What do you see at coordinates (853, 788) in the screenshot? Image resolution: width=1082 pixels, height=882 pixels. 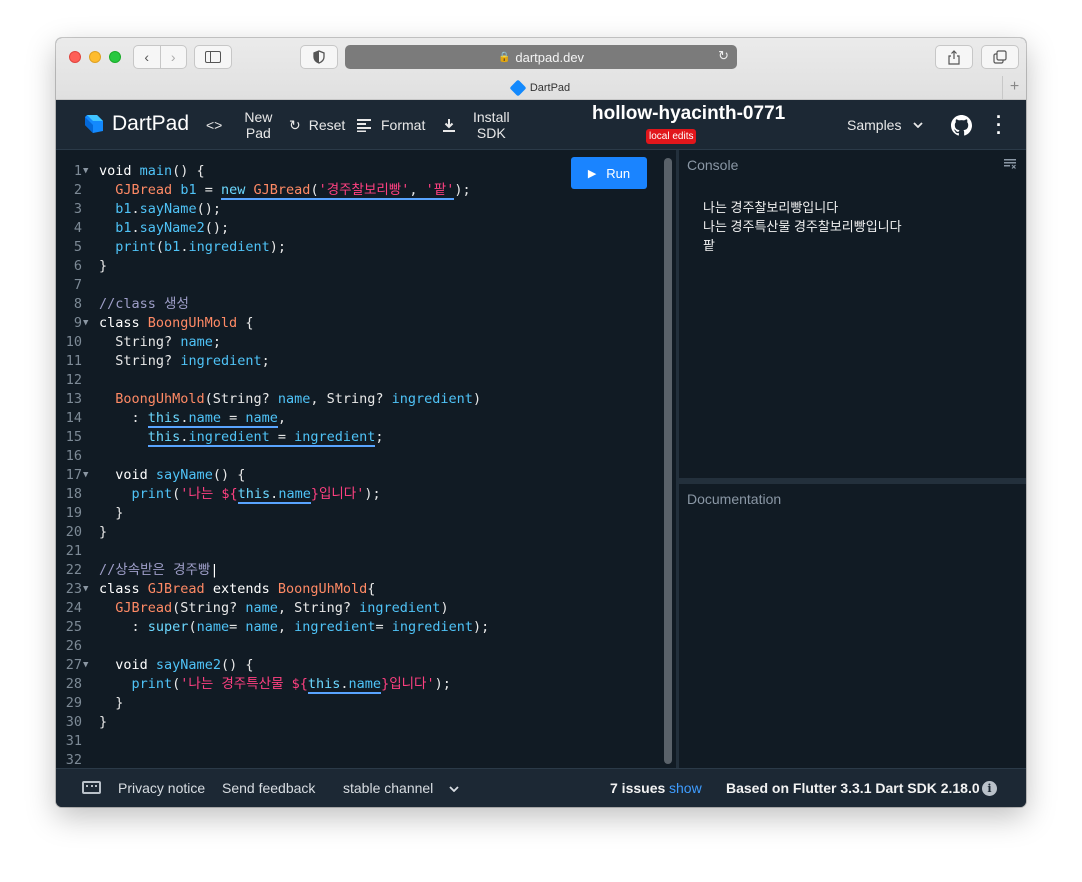 I see `sdk-version-info: Based on Flutter 3.3.1 Dart SDK 2.18.0` at bounding box center [853, 788].